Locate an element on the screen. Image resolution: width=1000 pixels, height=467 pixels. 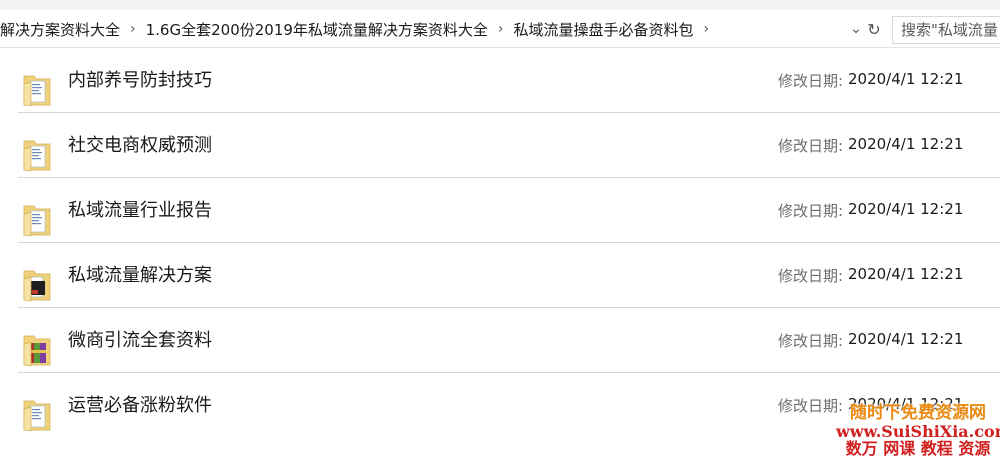
search-box is located at coordinates (946, 30).